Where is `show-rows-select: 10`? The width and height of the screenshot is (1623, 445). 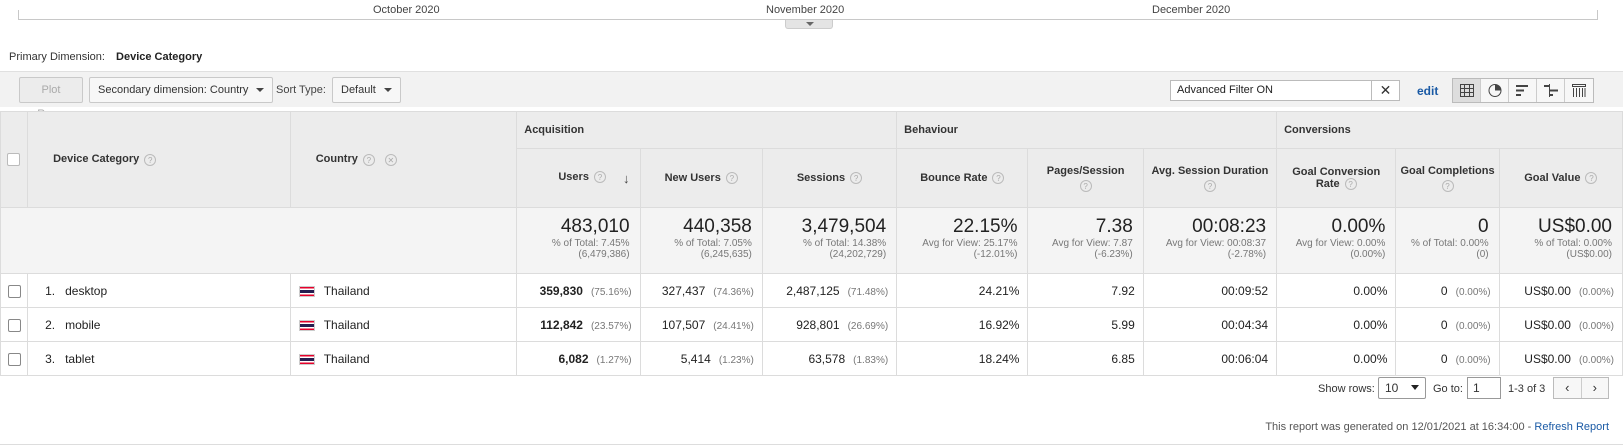
show-rows-select: 10 is located at coordinates (1402, 388).